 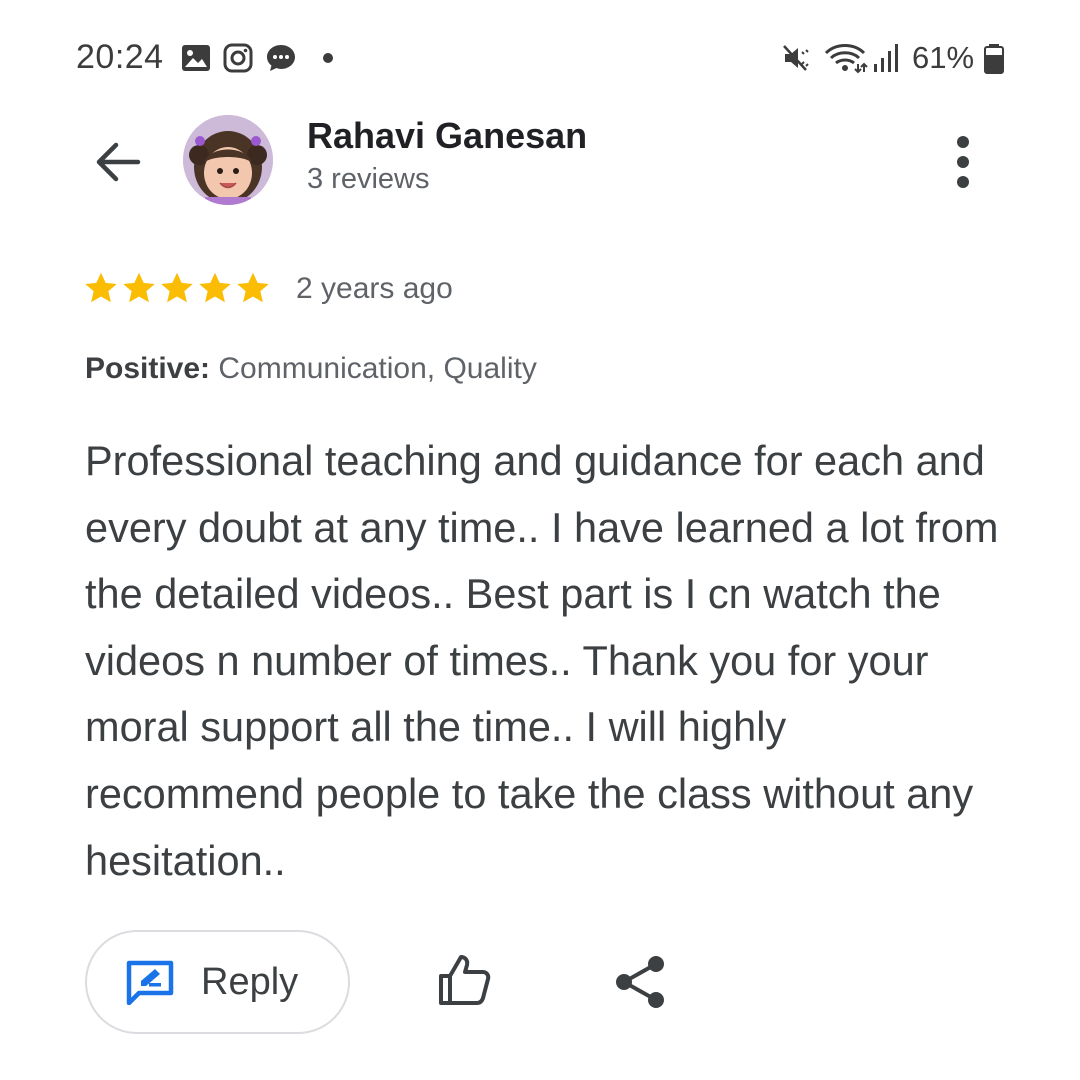 What do you see at coordinates (963, 142) in the screenshot?
I see `more-vert-icon` at bounding box center [963, 142].